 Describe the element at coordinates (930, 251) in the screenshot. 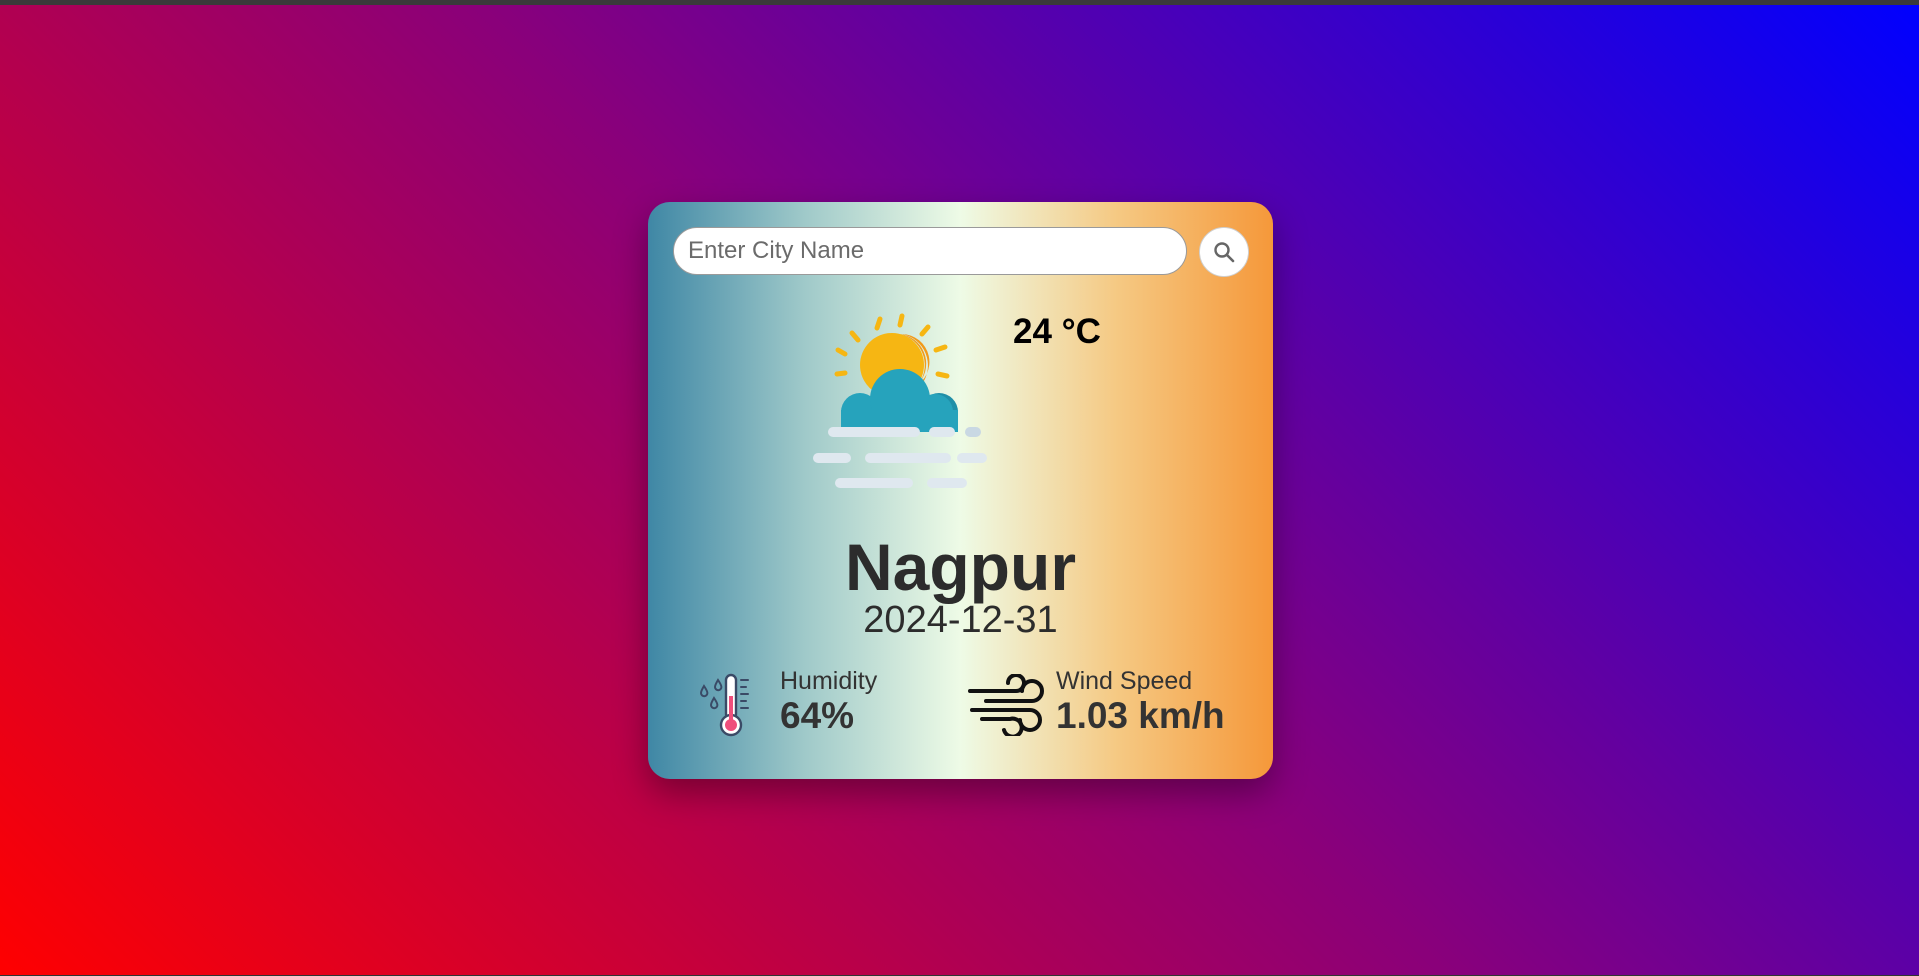

I see `city-search-input` at that location.